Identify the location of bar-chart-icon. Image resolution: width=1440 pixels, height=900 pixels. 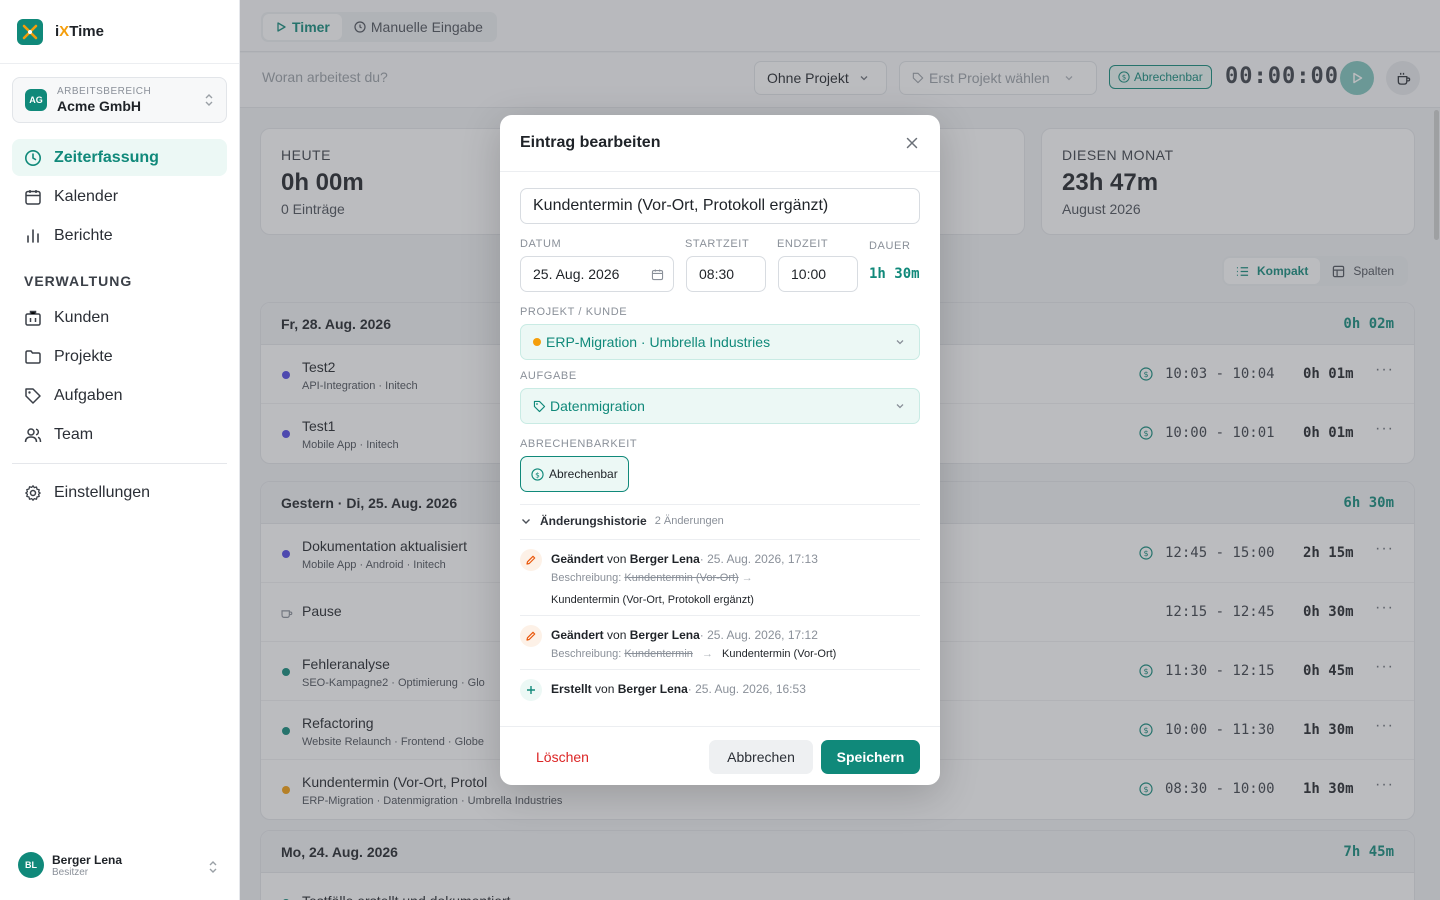
(33, 235).